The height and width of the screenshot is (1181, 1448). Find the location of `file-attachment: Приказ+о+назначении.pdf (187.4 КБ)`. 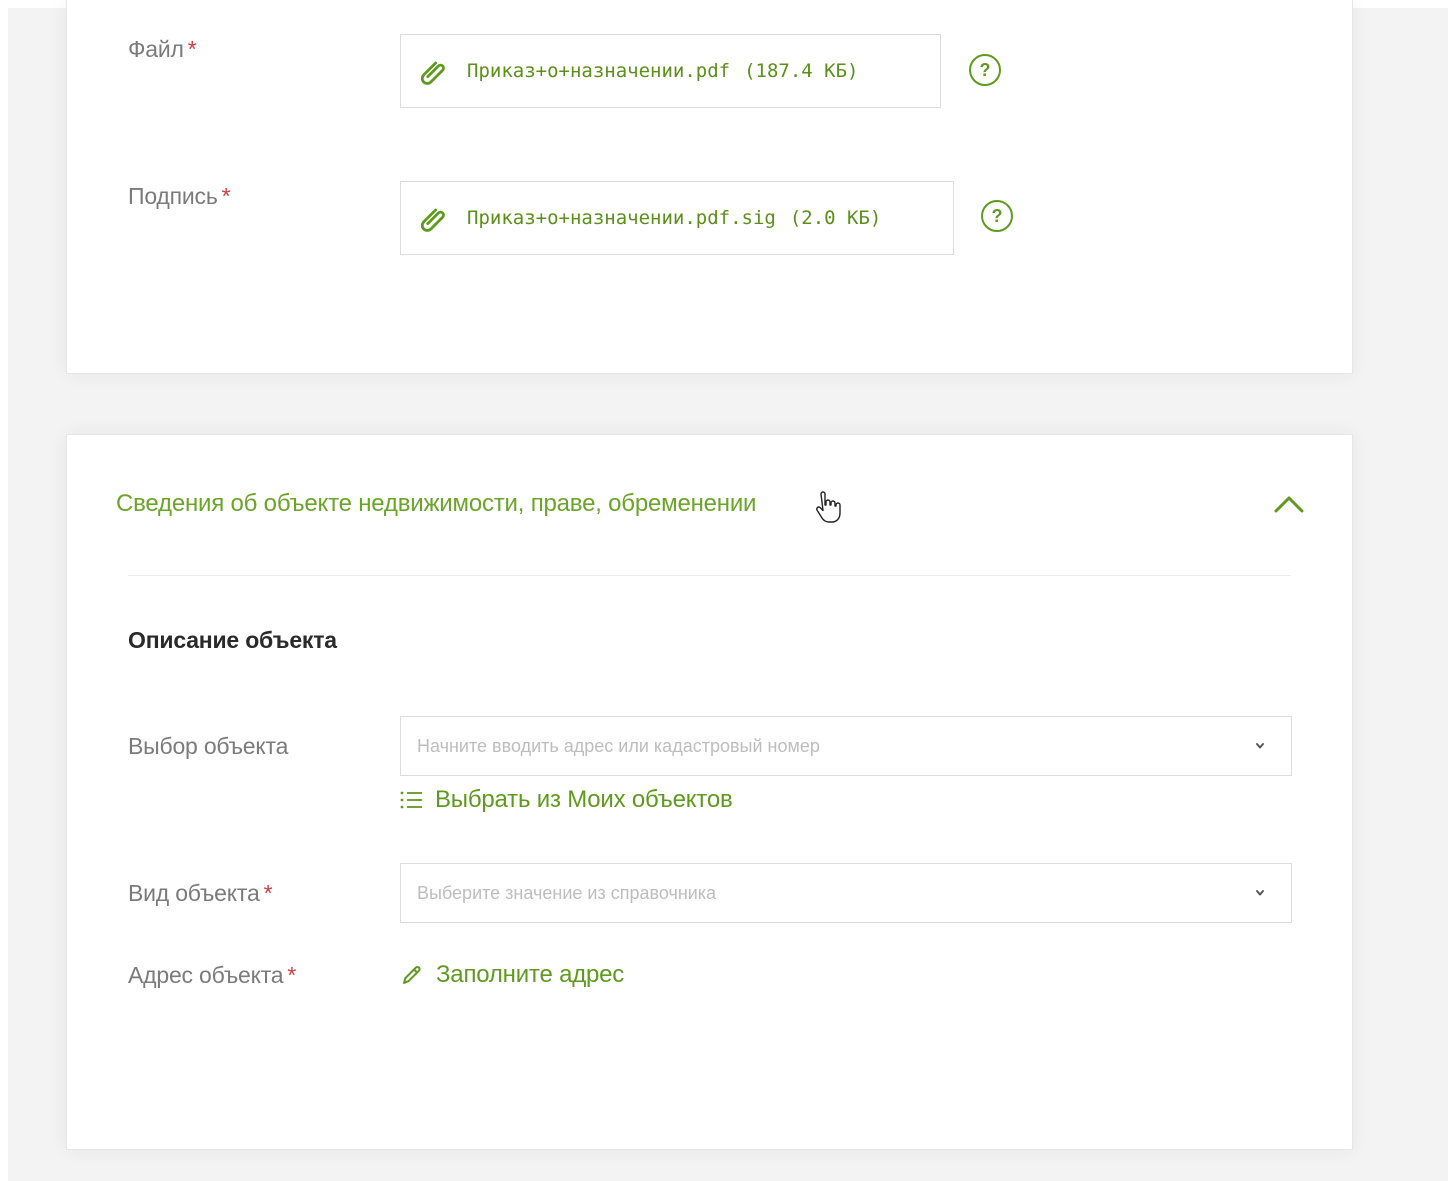

file-attachment: Приказ+о+назначении.pdf (187.4 КБ) is located at coordinates (670, 71).